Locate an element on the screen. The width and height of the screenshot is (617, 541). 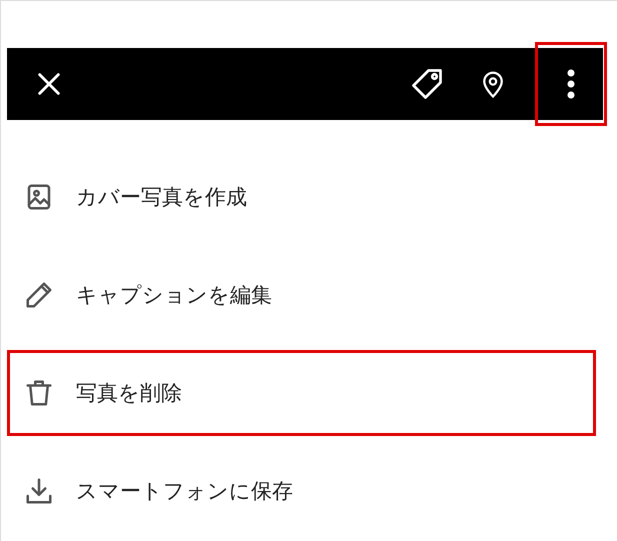
menu-label: カバー写真を作成 is located at coordinates (161, 197).